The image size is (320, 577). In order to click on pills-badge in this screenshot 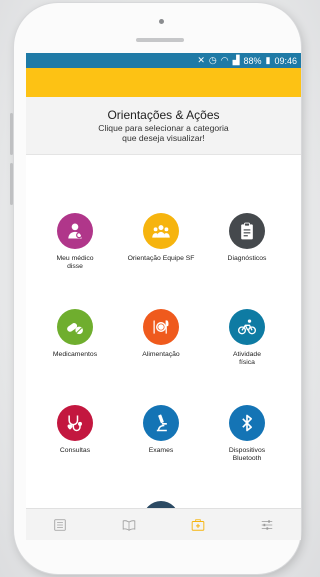, I will do `click(75, 327)`.